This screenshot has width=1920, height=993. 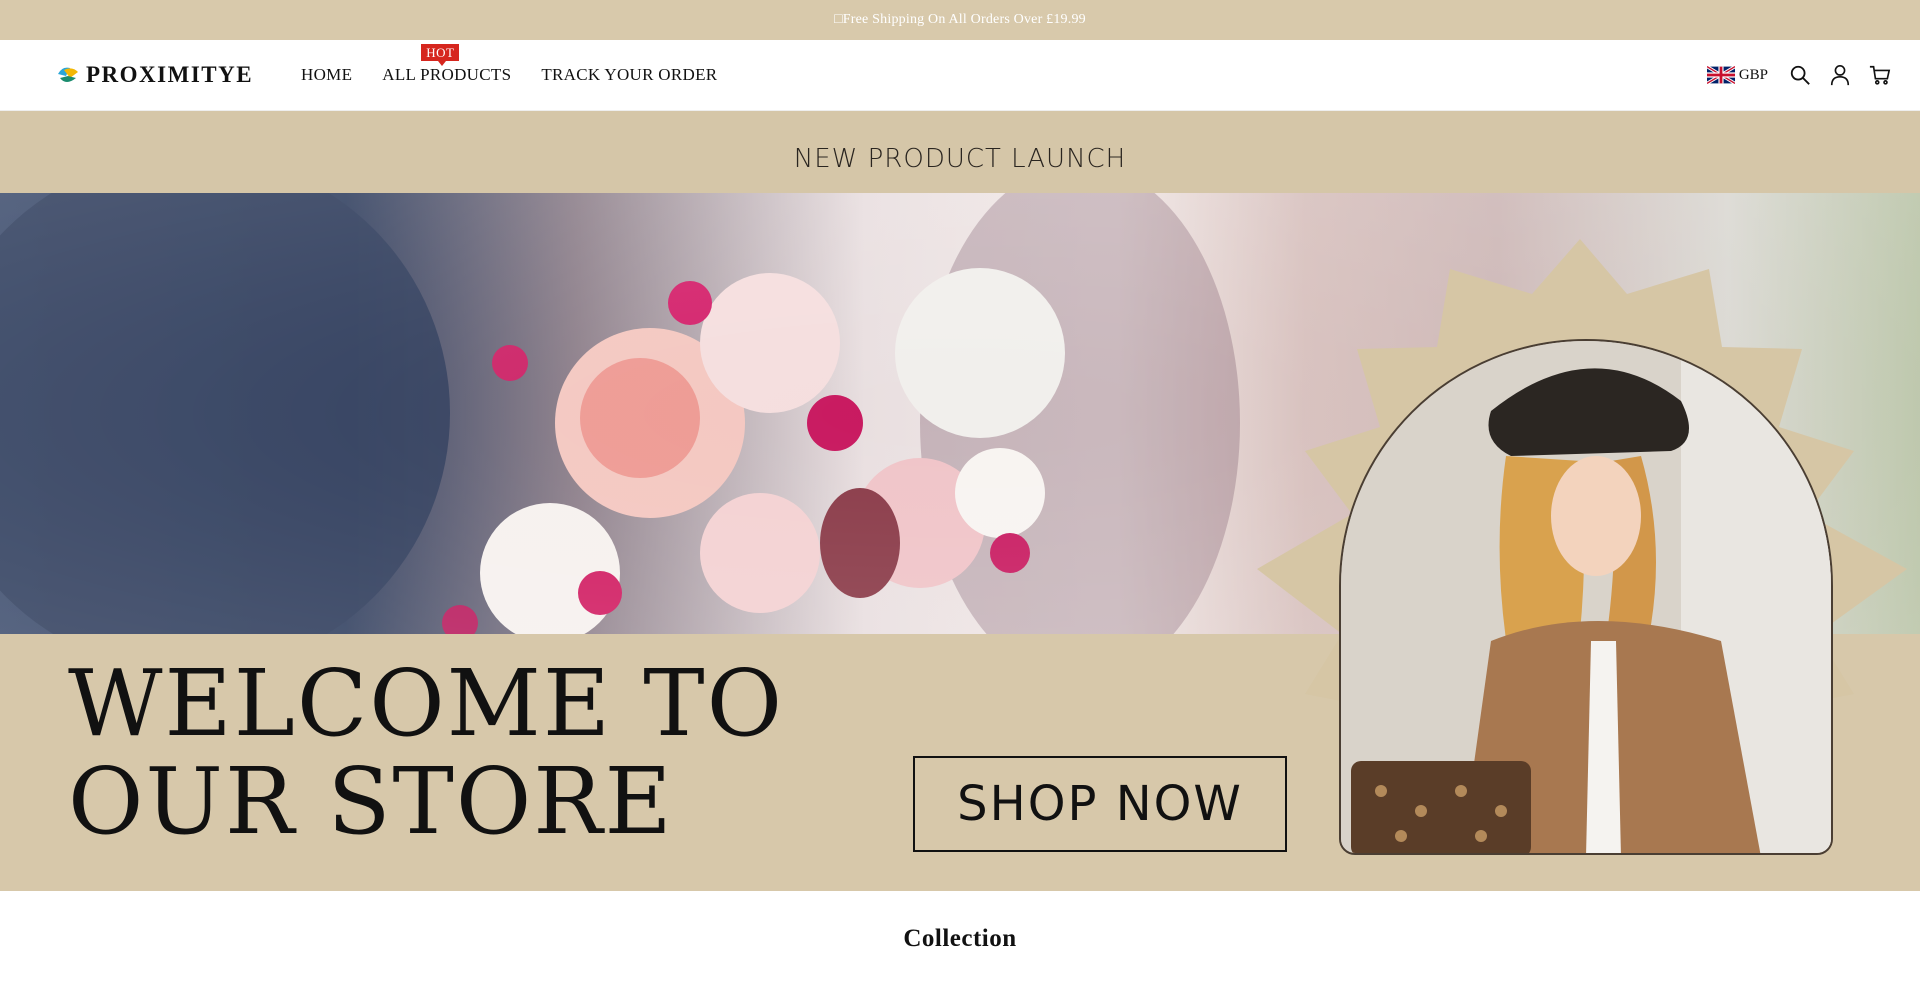 What do you see at coordinates (440, 55) in the screenshot?
I see `hot-badge: HOT` at bounding box center [440, 55].